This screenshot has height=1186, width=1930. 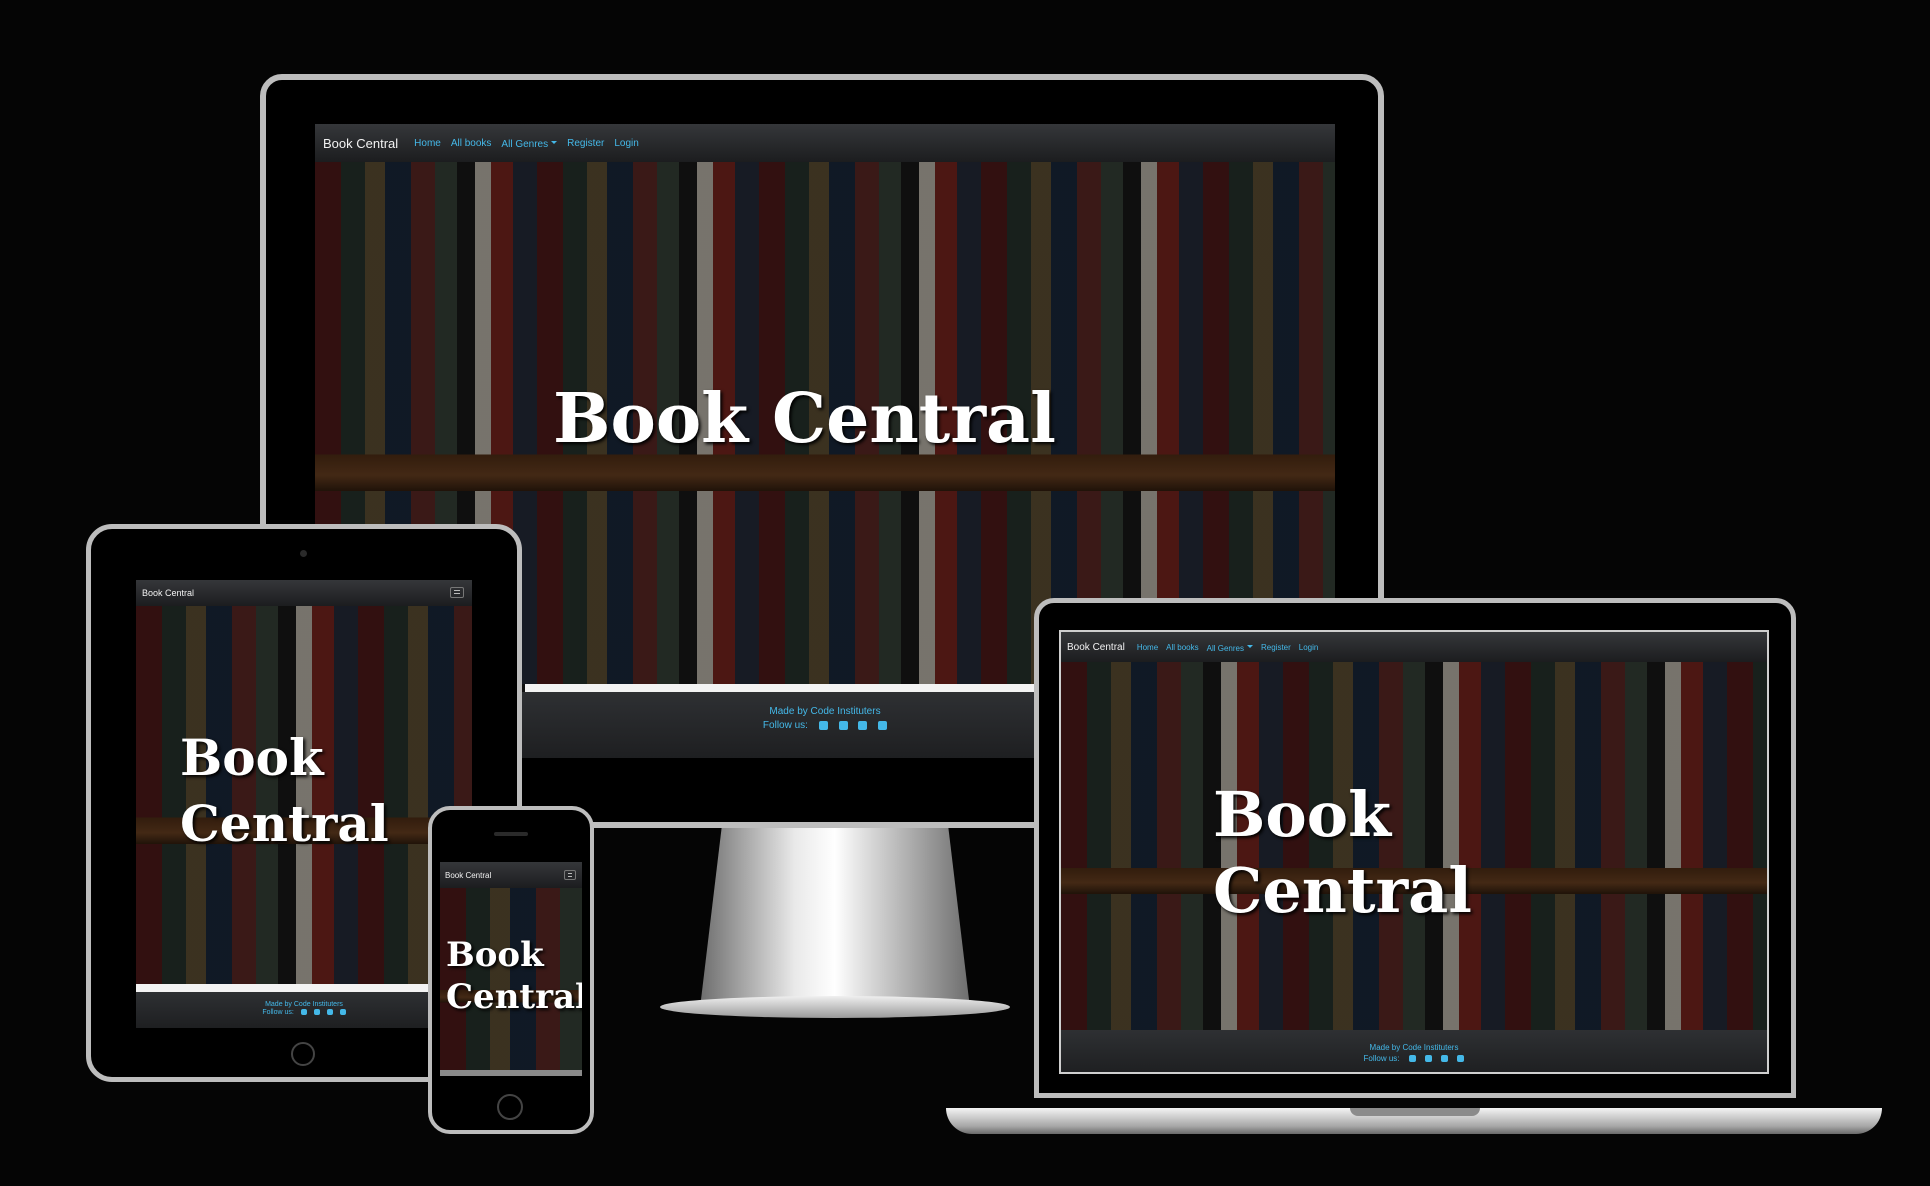 What do you see at coordinates (804, 419) in the screenshot?
I see `hero-title: Book Central` at bounding box center [804, 419].